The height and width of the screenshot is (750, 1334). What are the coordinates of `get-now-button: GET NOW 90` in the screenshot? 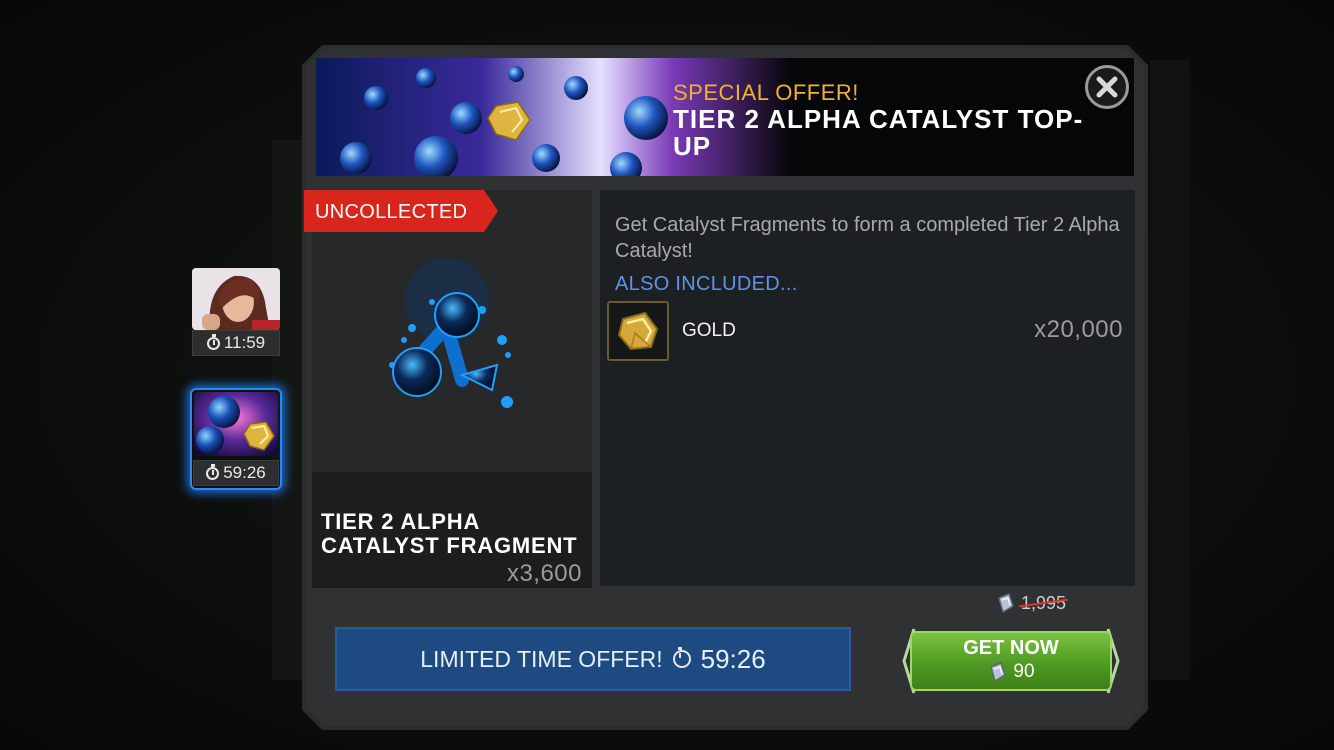 It's located at (1011, 661).